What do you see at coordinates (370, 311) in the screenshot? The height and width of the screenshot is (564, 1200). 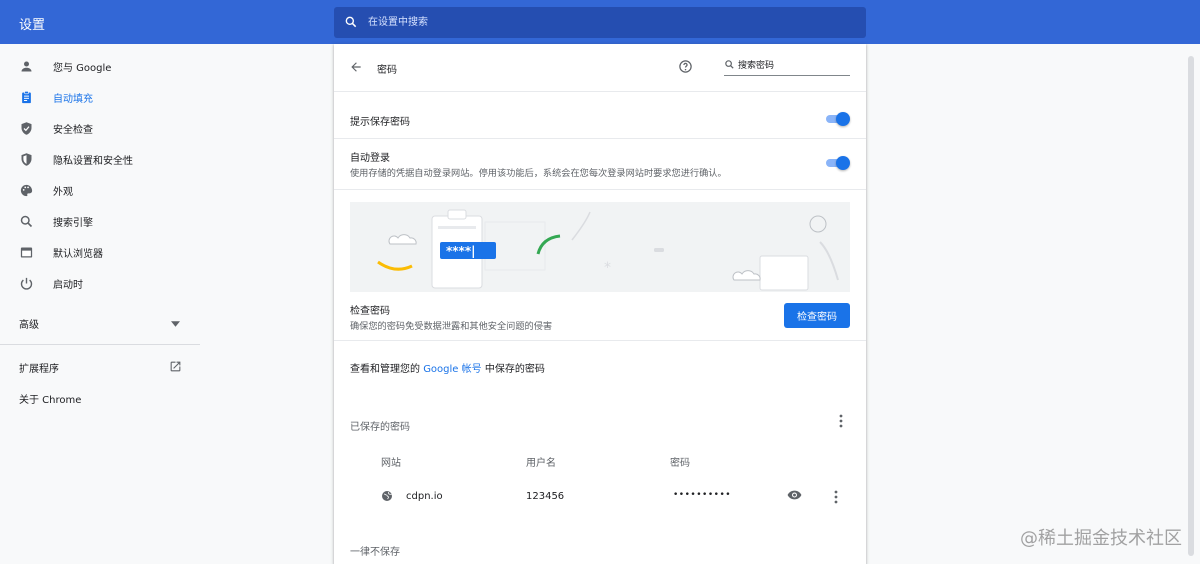 I see `check-title: 检查密码` at bounding box center [370, 311].